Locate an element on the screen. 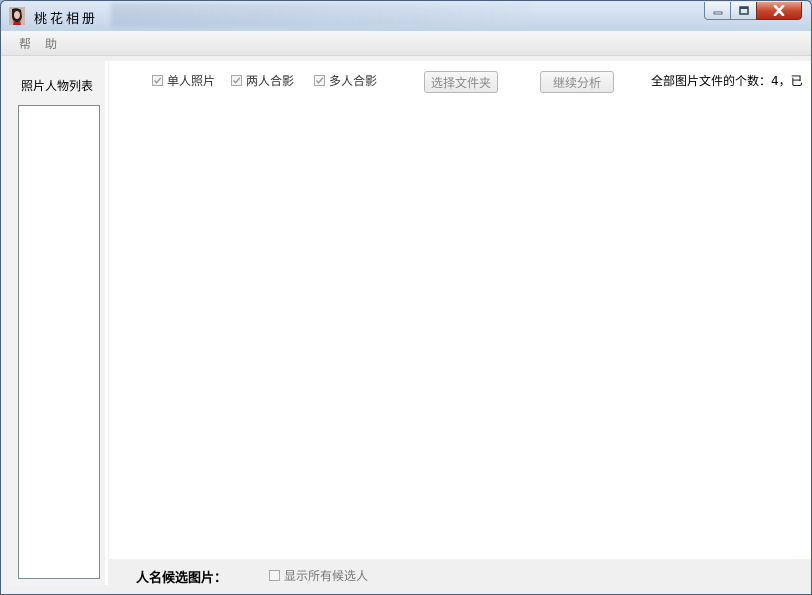 The height and width of the screenshot is (595, 812). close-button is located at coordinates (779, 11).